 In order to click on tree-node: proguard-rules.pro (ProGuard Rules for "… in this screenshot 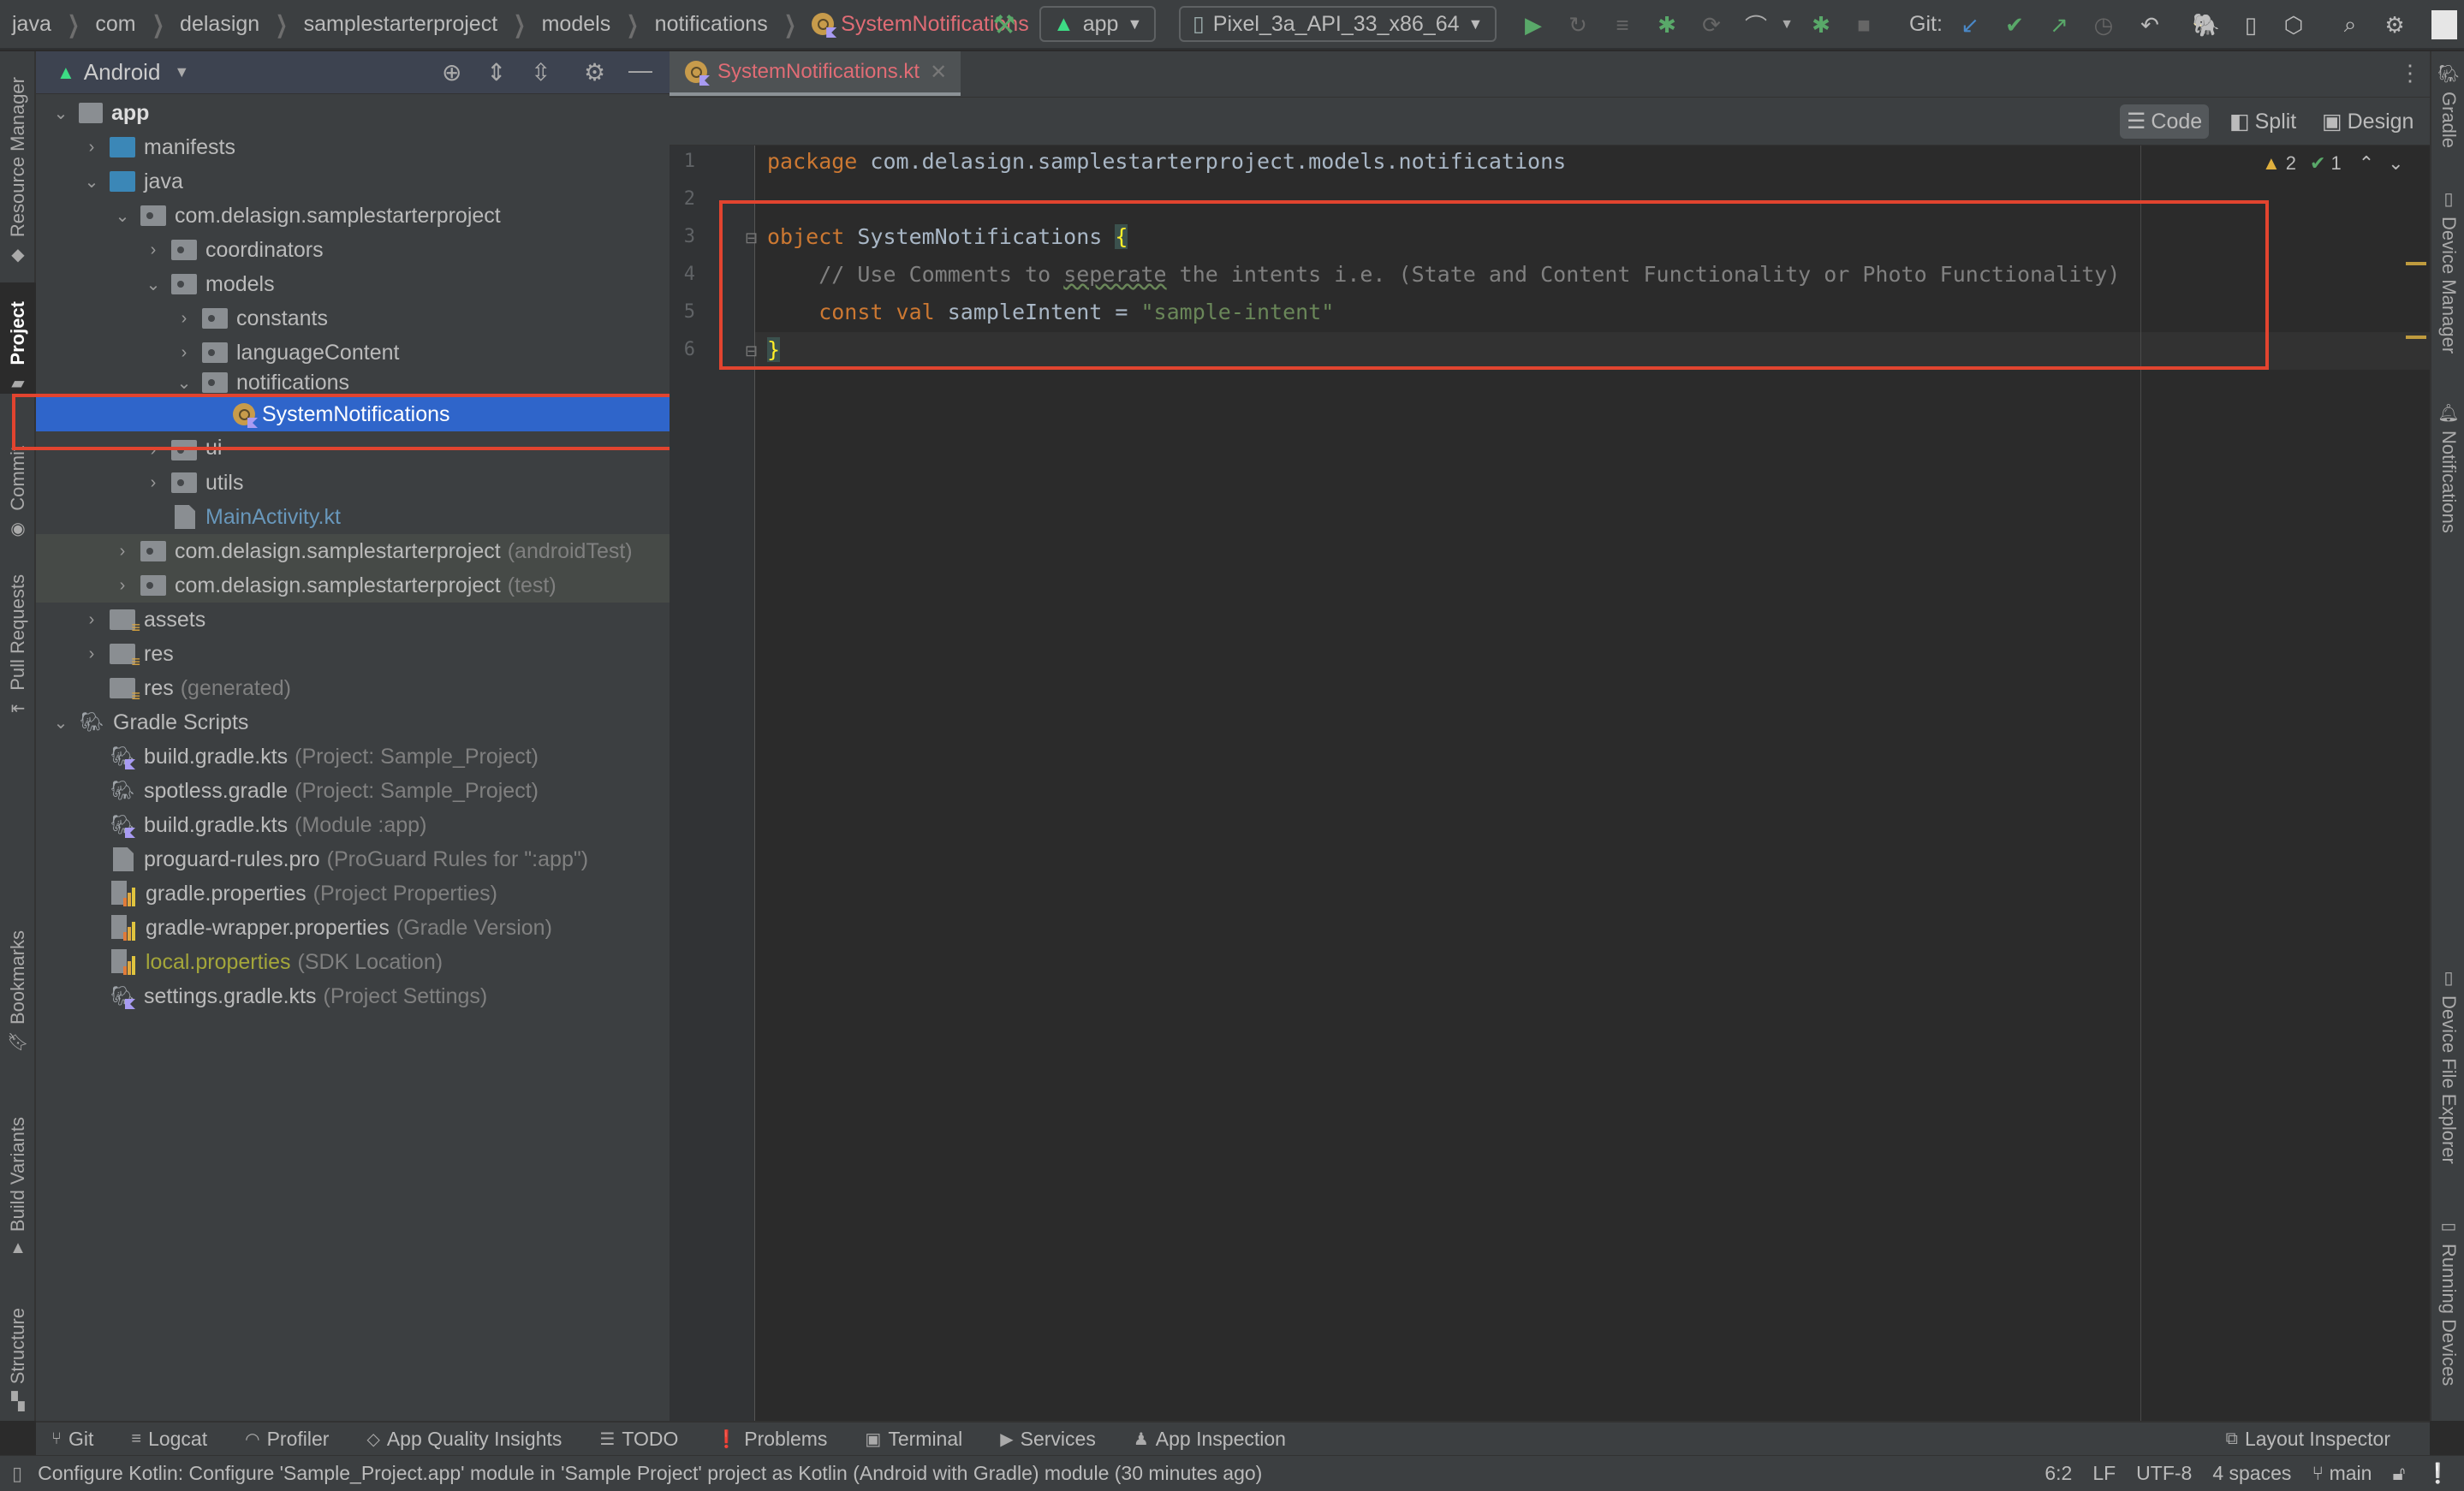, I will do `click(353, 859)`.